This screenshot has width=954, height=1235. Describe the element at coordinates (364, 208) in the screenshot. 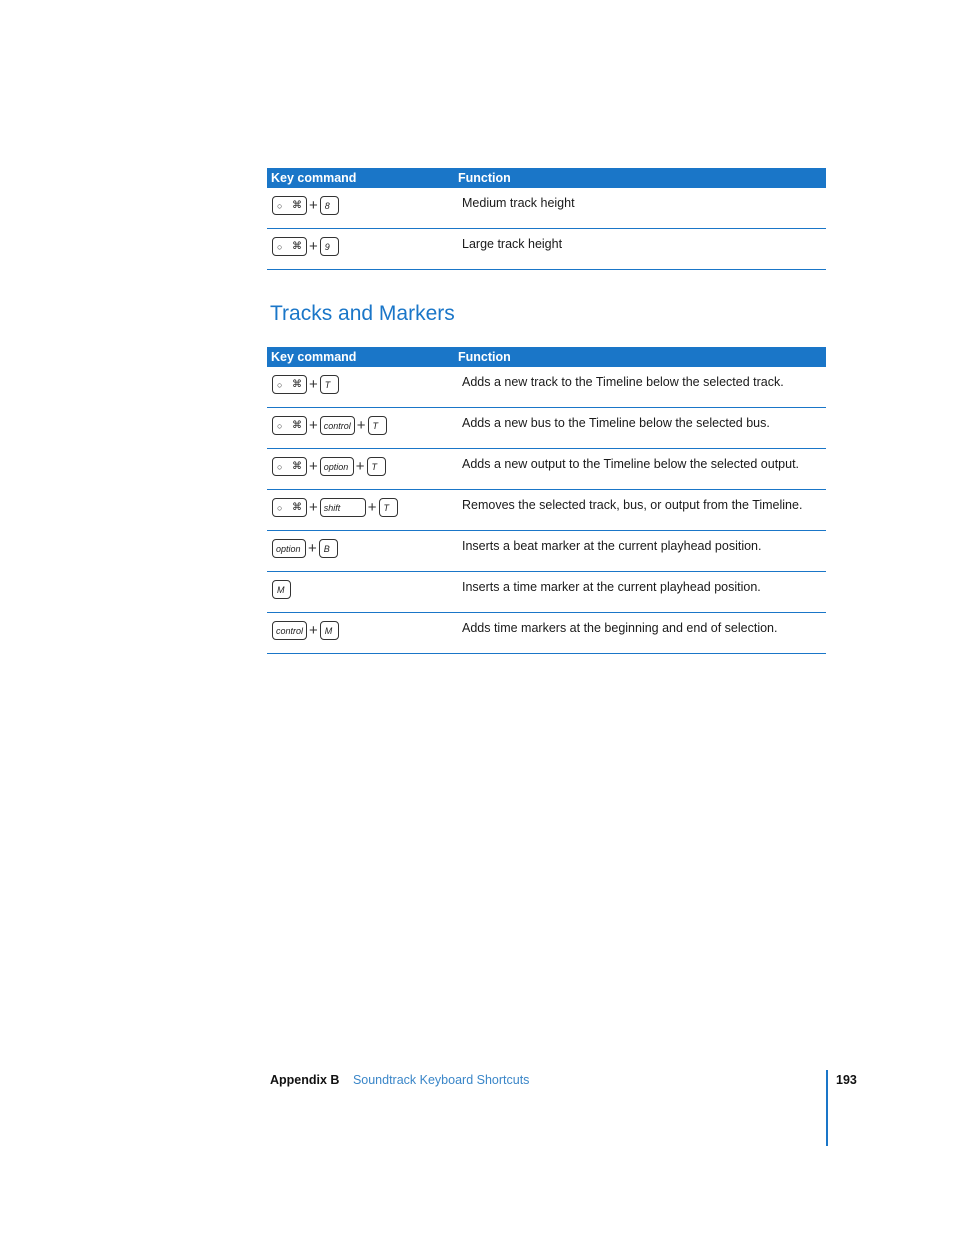

I see `key-combination: ○ ⌘ +8` at that location.